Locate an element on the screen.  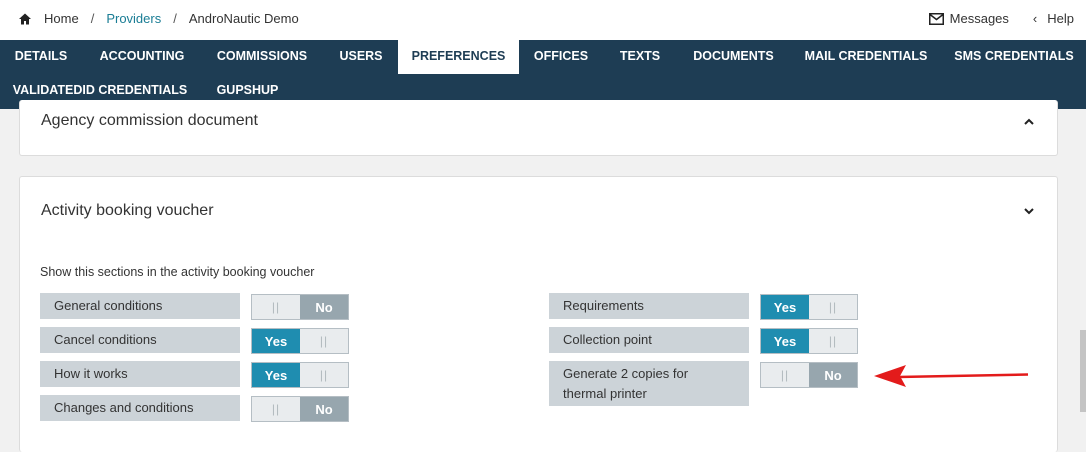
tab-accounting: ACCOUNTING is located at coordinates (142, 57).